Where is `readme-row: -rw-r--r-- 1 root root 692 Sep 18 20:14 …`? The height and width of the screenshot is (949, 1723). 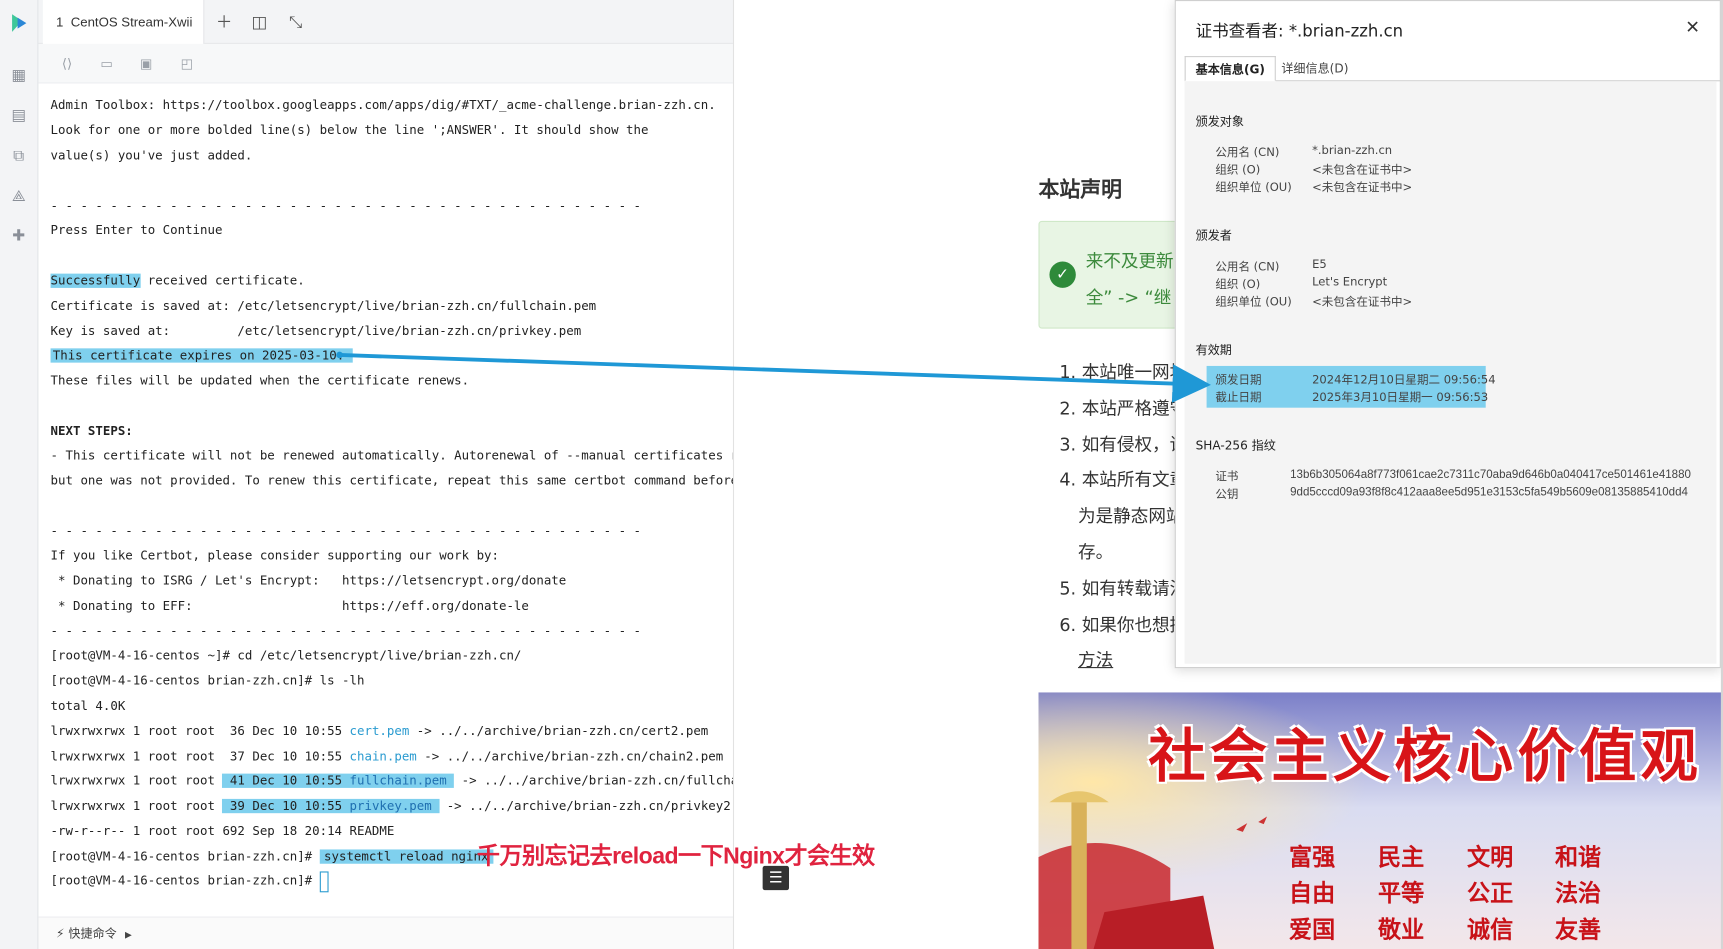
readme-row: -rw-r--r-- 1 root root 692 Sep 18 20:14 … is located at coordinates (222, 831).